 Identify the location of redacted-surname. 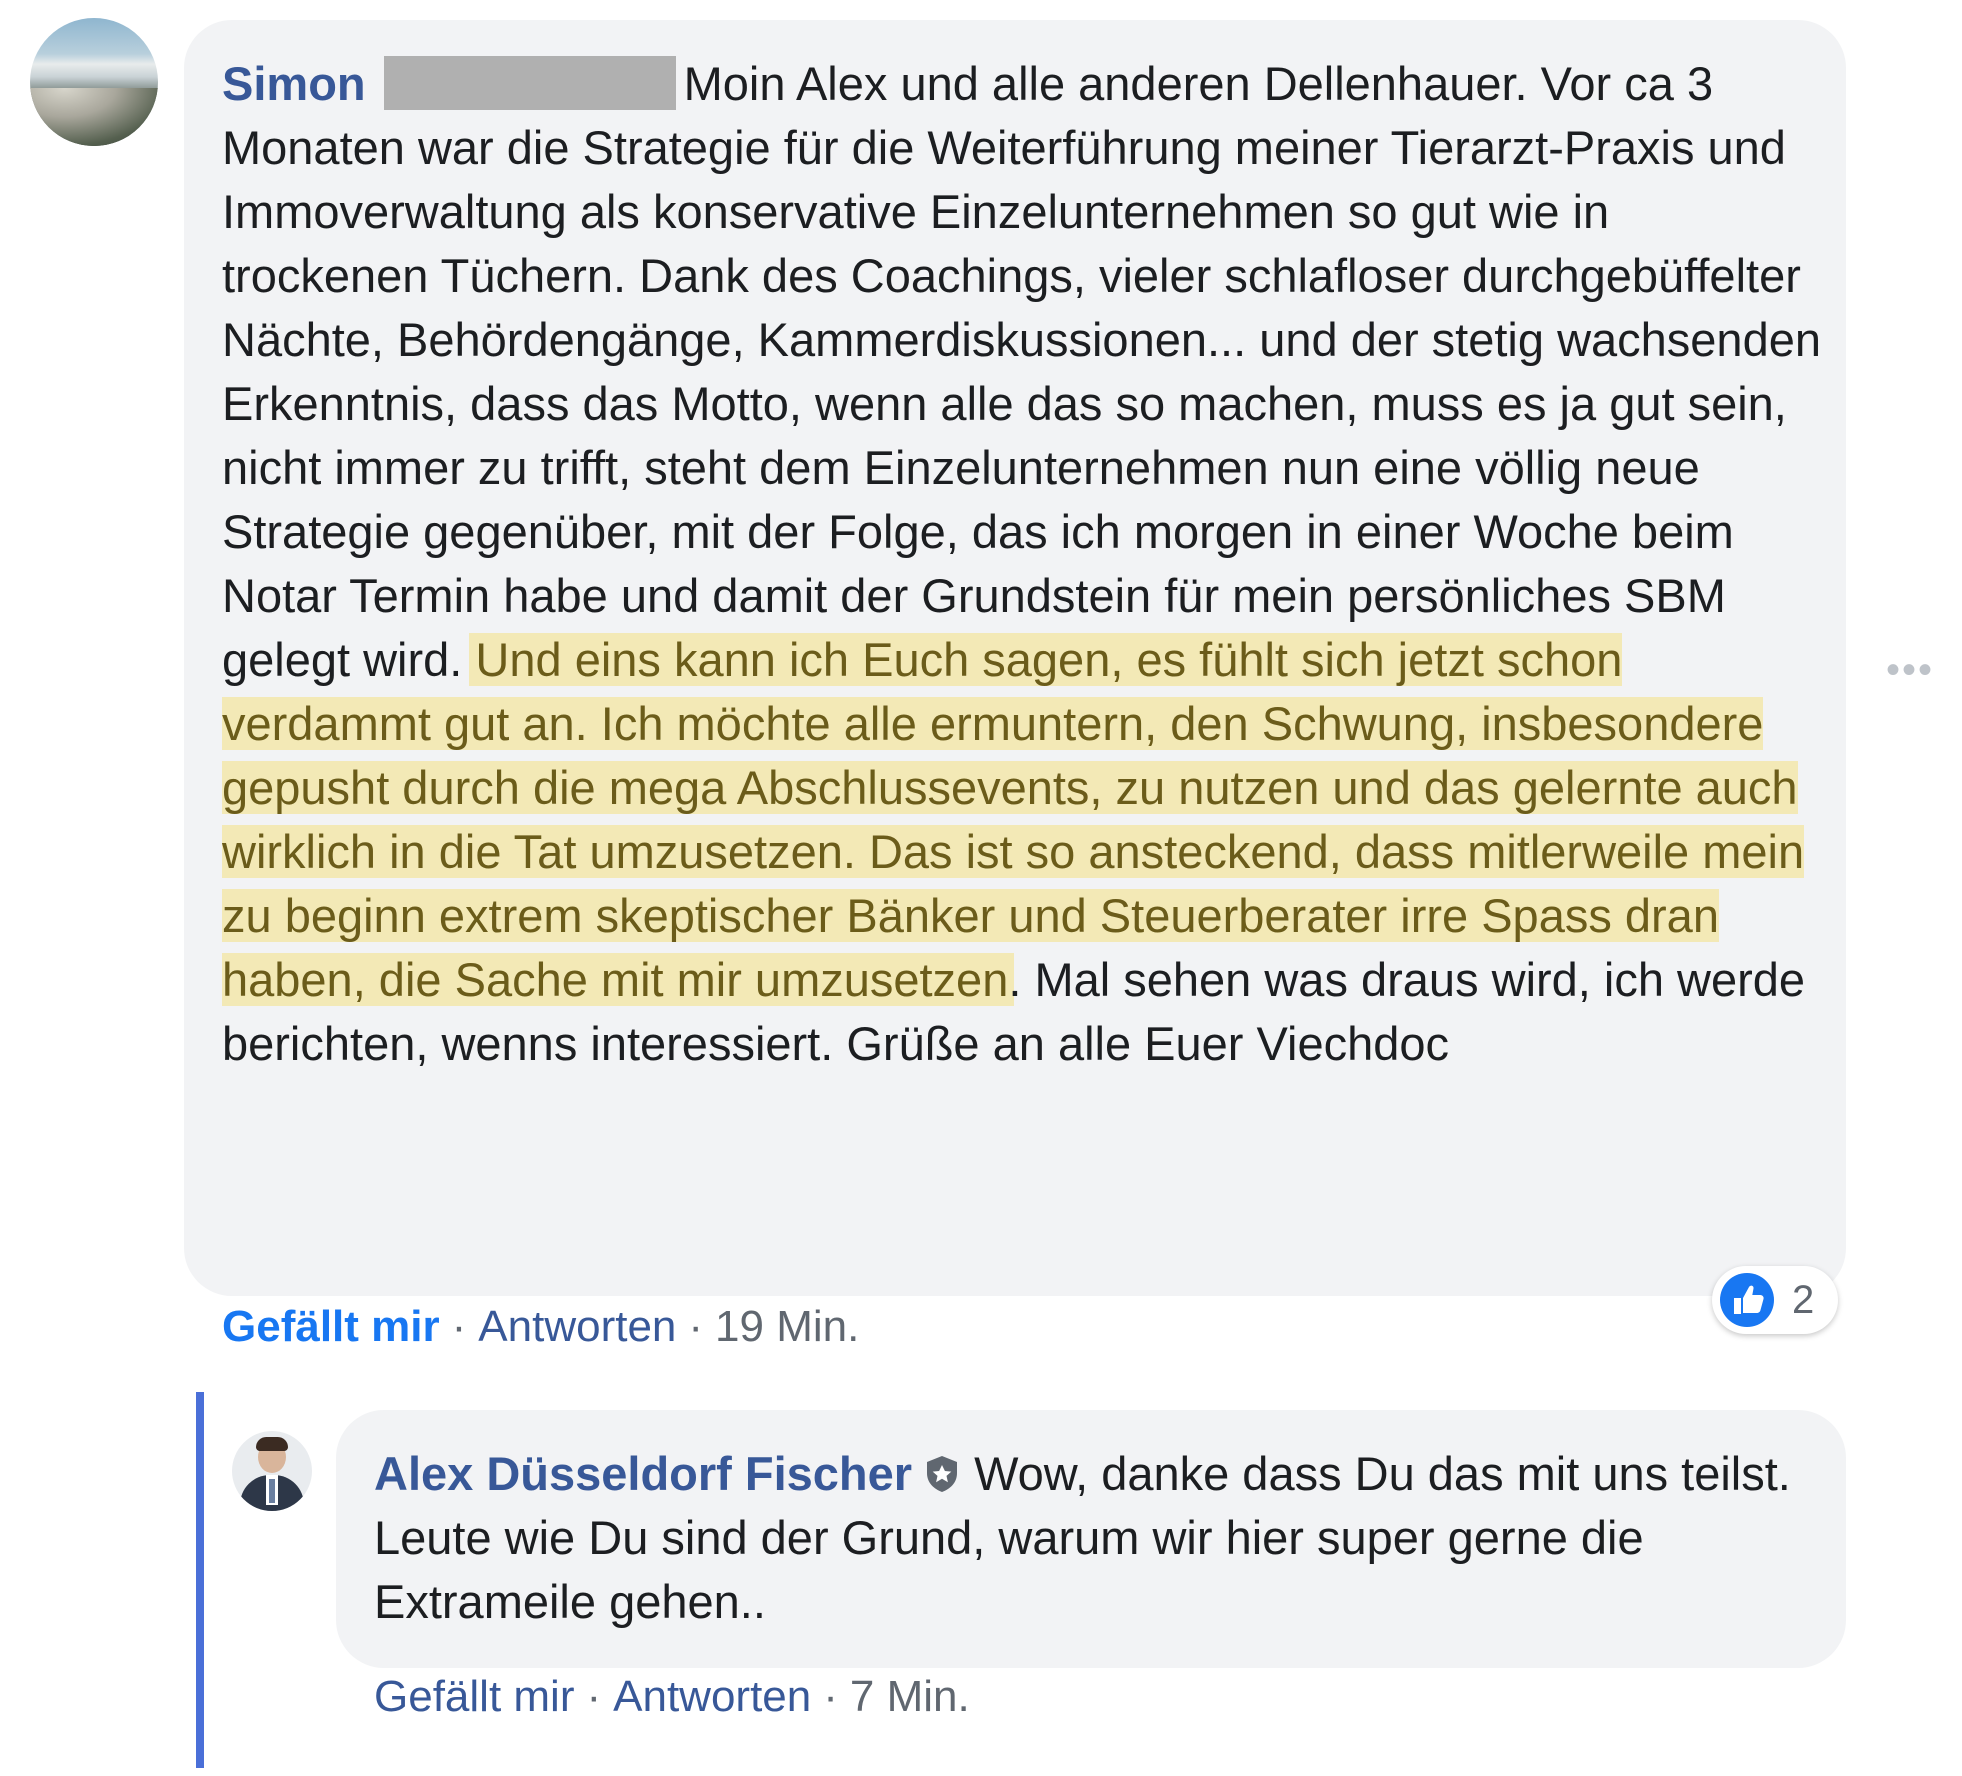
(529, 83).